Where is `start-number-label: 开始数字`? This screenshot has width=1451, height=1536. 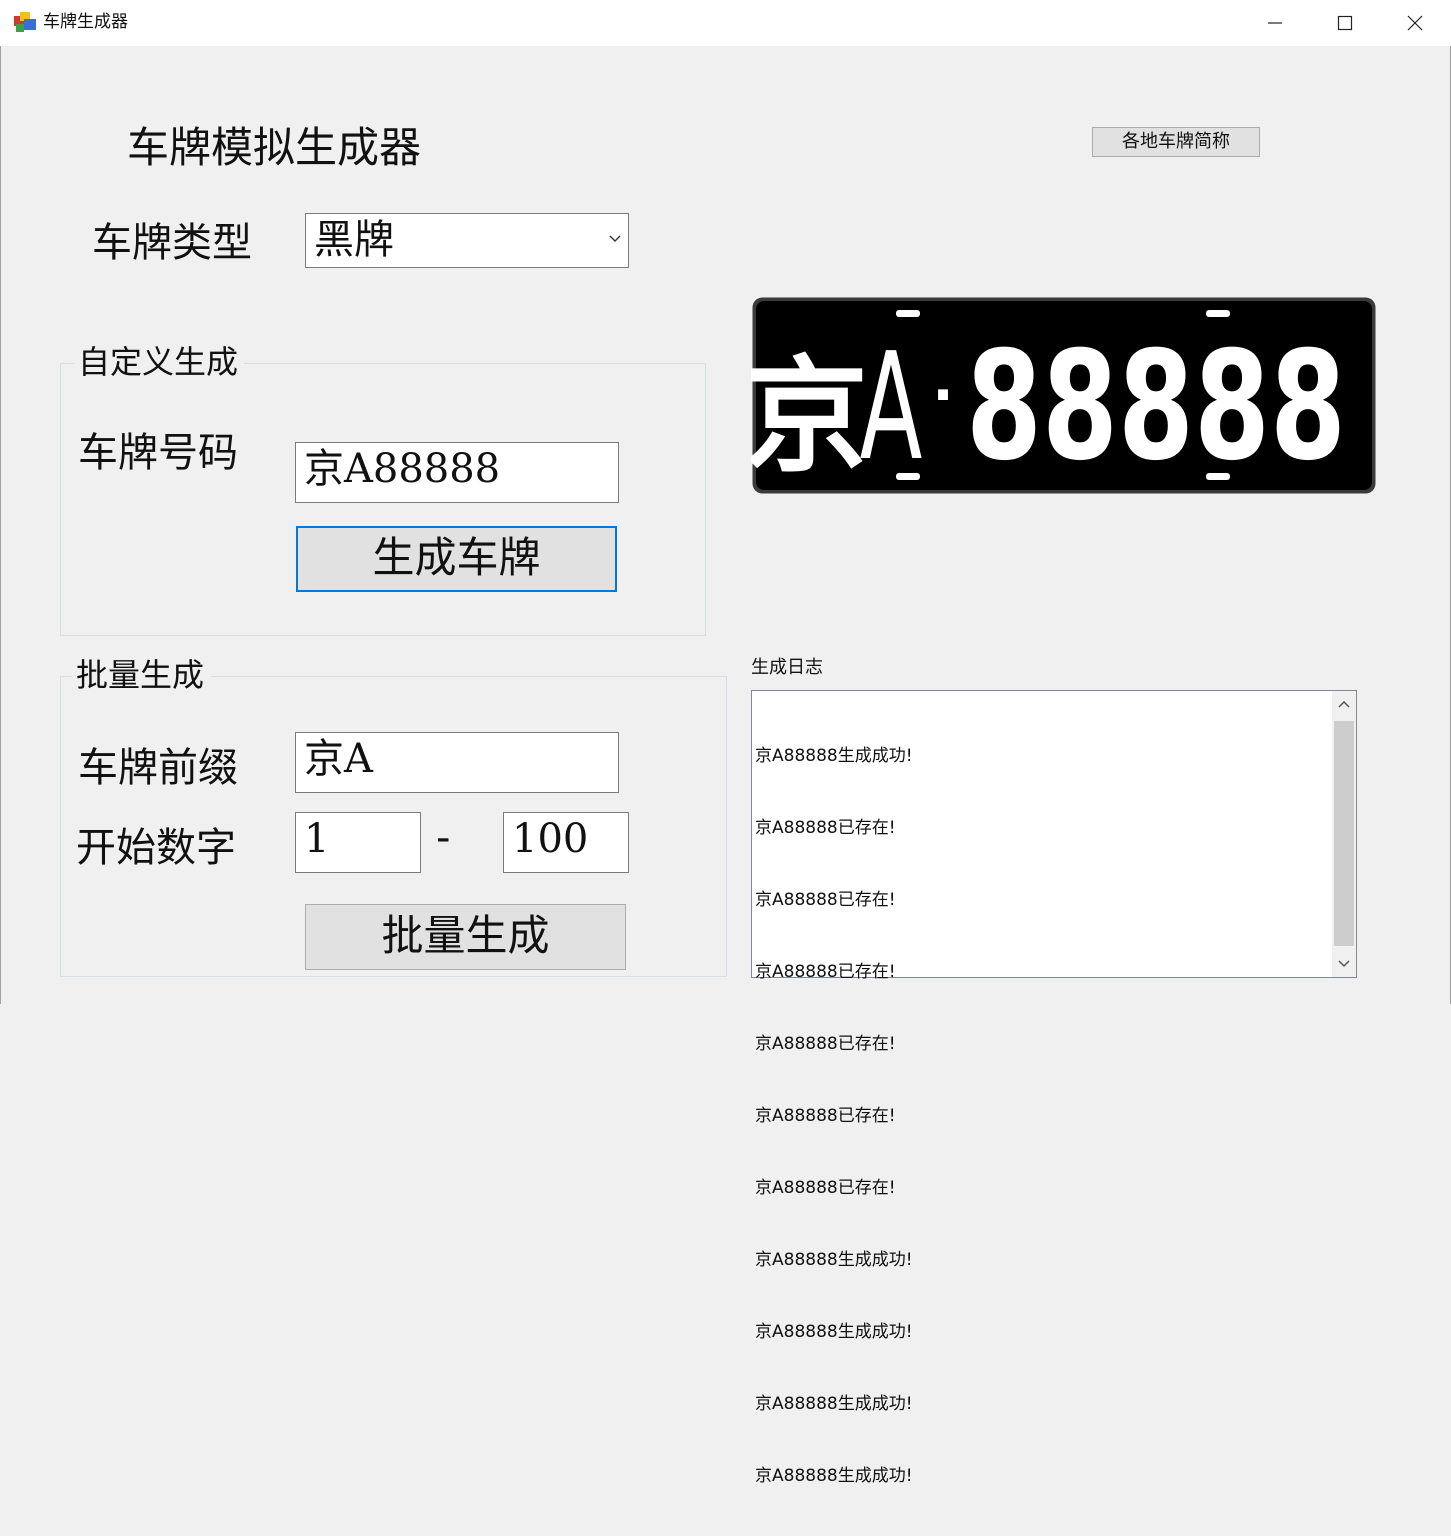
start-number-label: 开始数字 is located at coordinates (156, 848).